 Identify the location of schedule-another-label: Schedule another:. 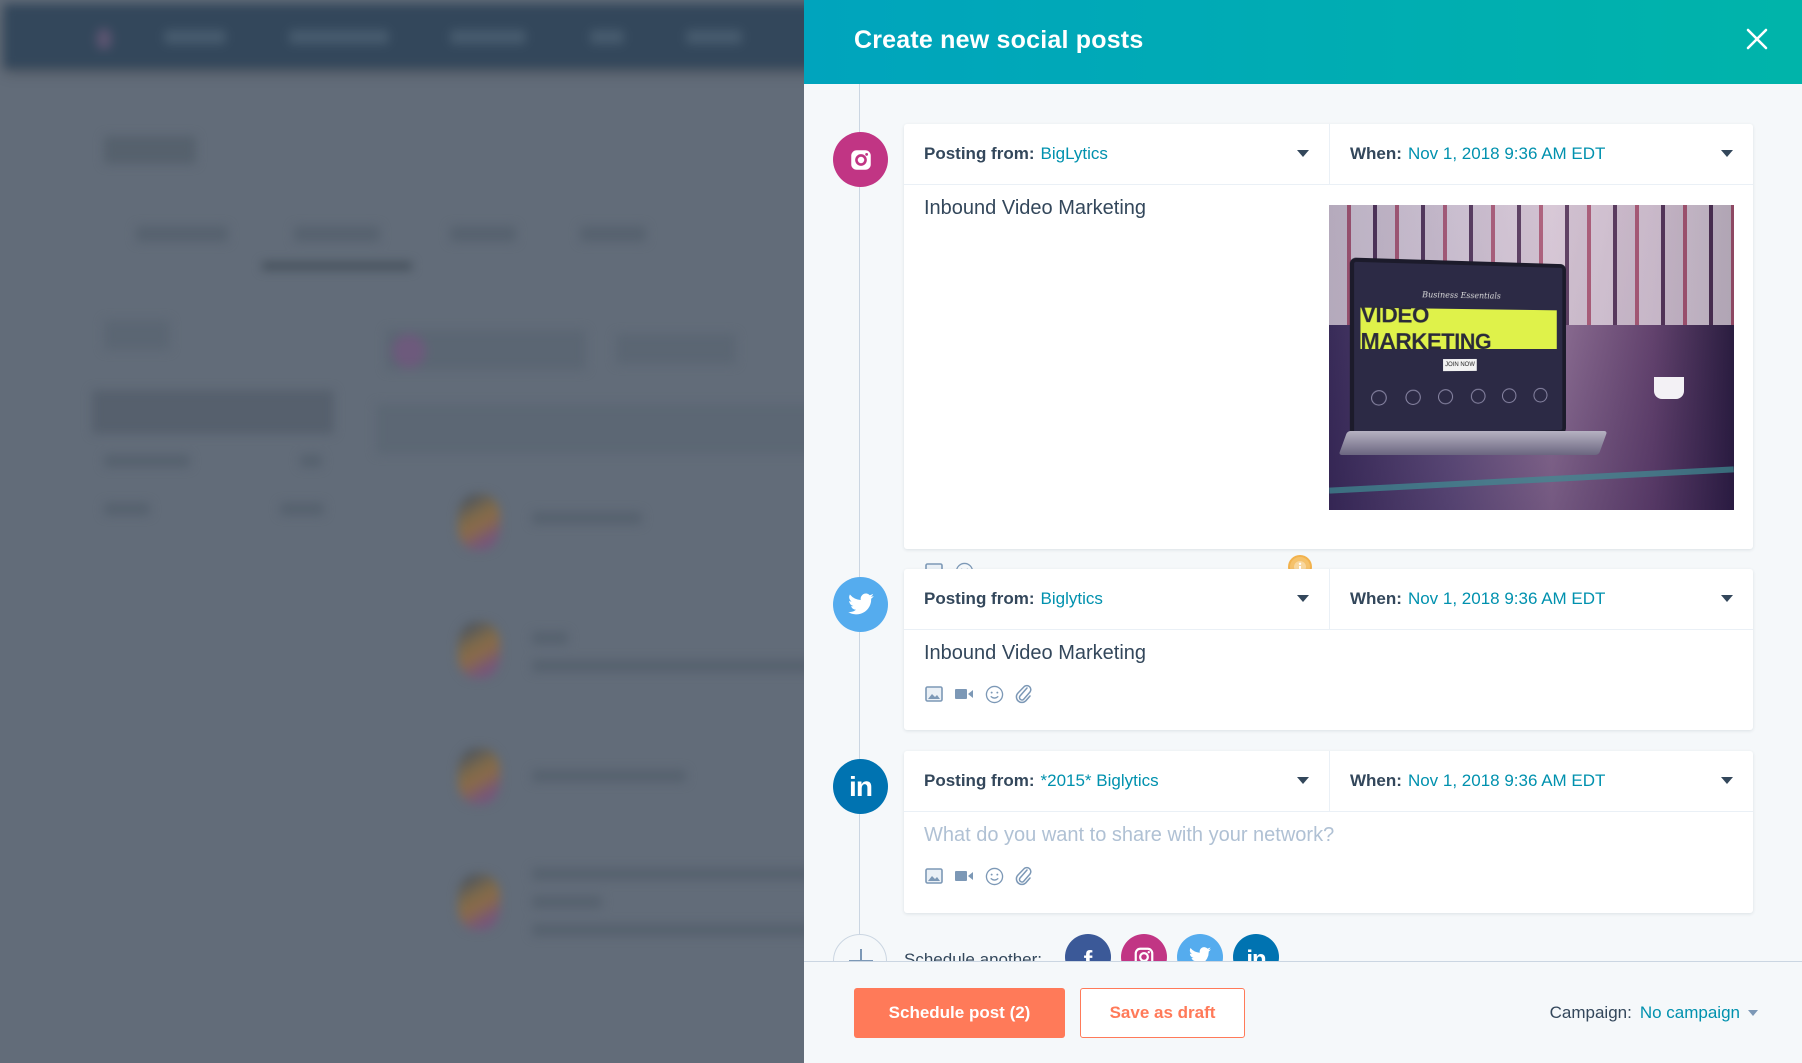
(973, 955).